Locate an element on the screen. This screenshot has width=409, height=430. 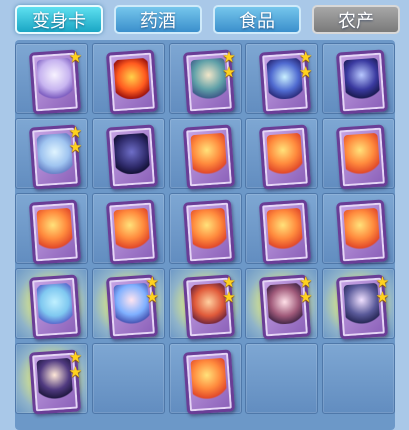
tab-label: 农产 is located at coordinates (356, 21).